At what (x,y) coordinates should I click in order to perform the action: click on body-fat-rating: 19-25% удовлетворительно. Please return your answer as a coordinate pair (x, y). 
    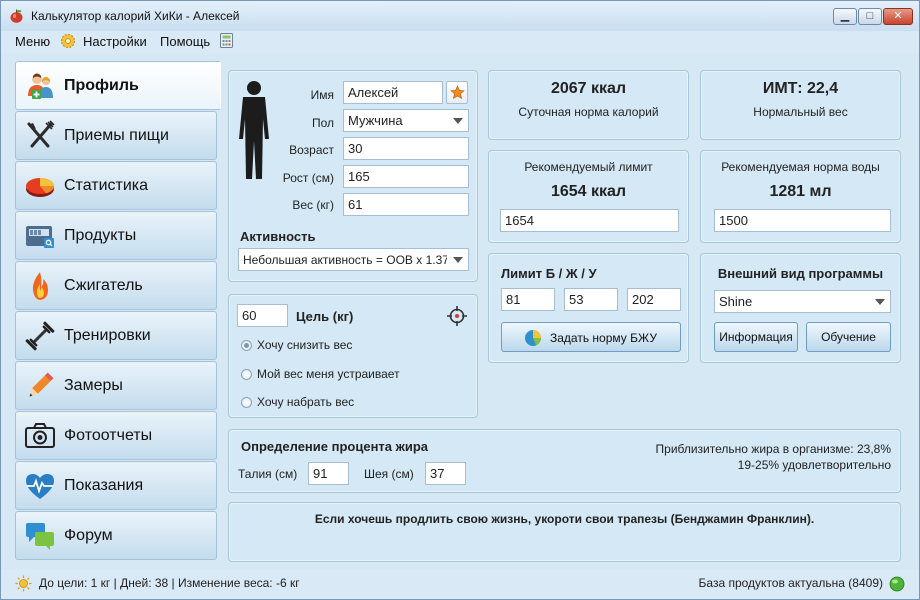
    Looking at the image, I should click on (814, 465).